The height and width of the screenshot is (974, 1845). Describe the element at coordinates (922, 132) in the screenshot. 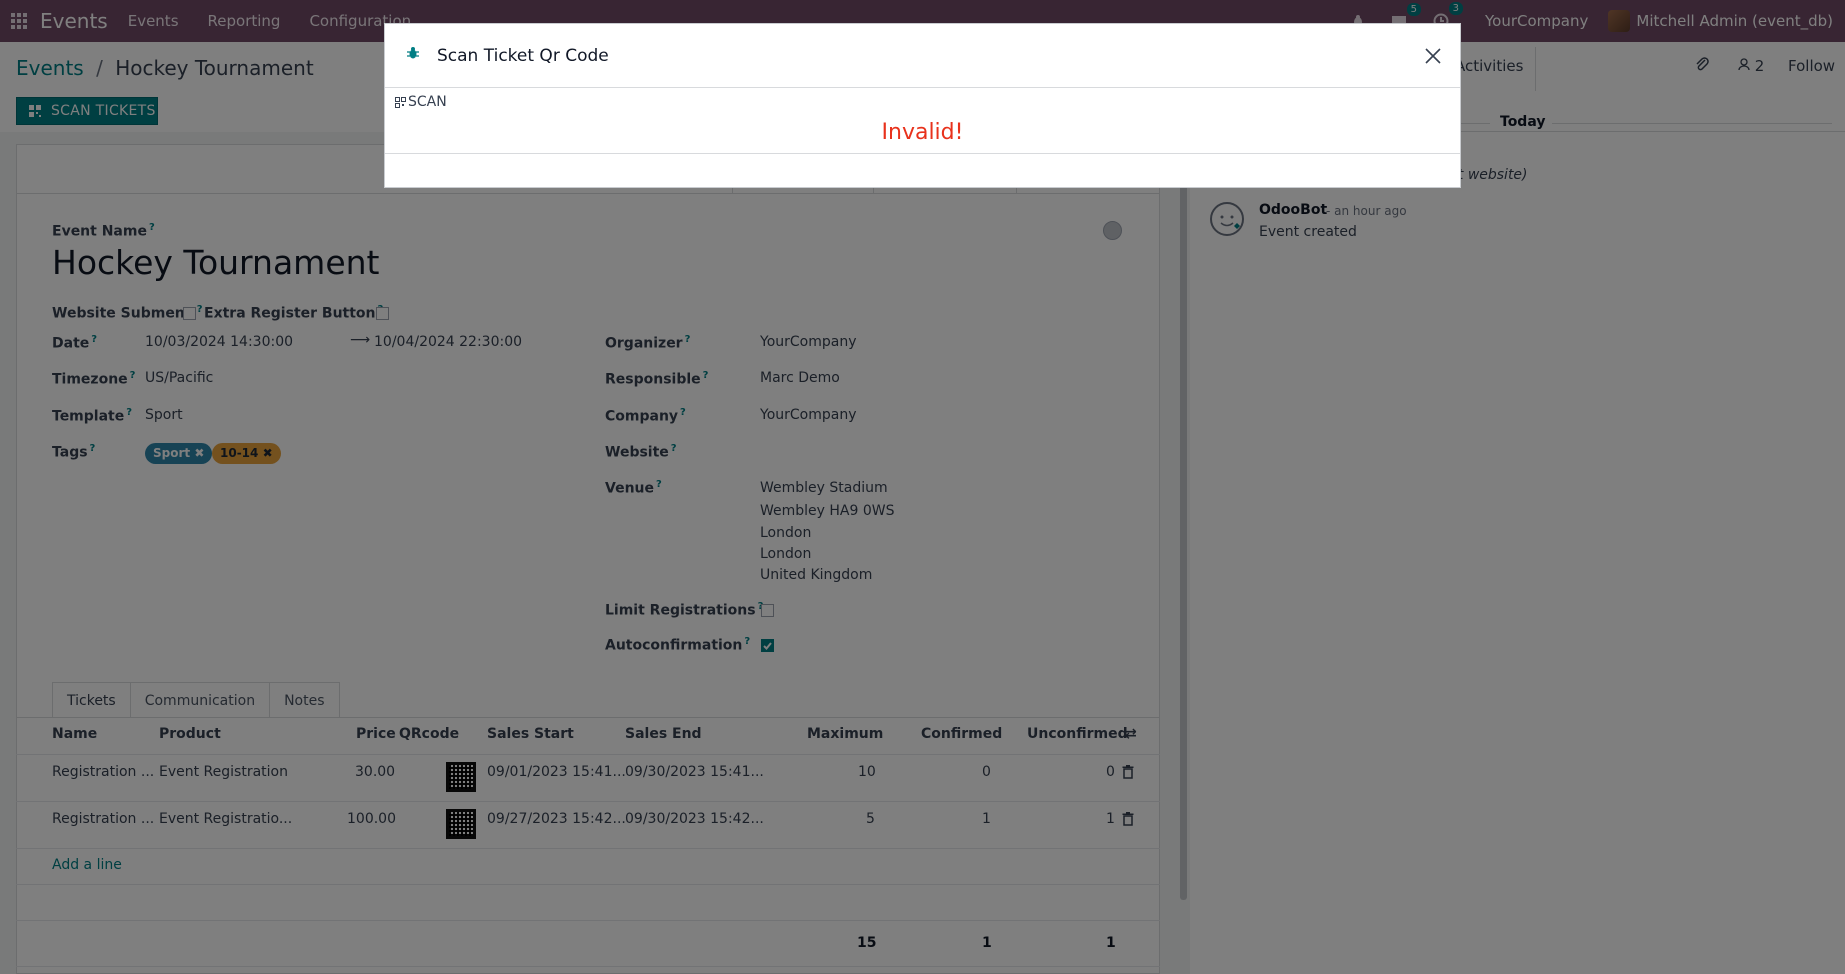

I see `scan-result-message: Invalid!` at that location.